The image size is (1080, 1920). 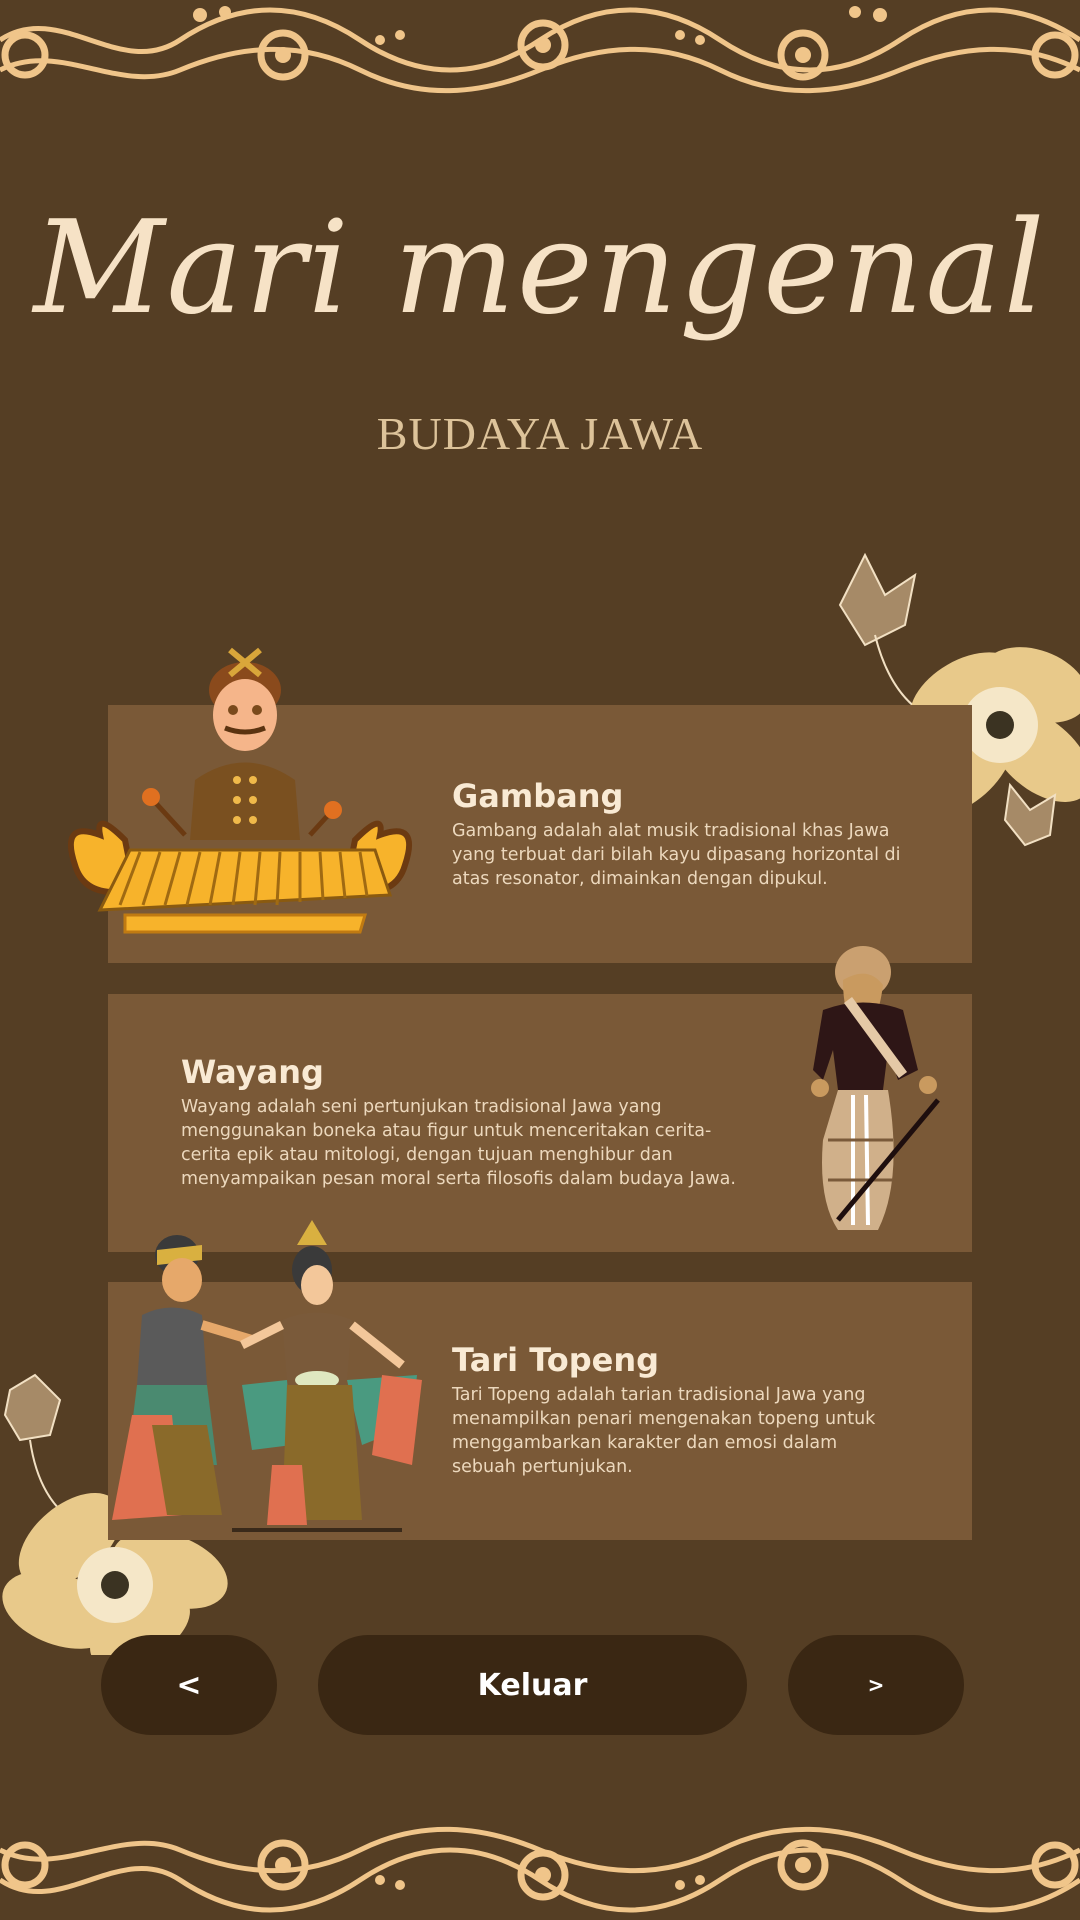 What do you see at coordinates (556, 1360) in the screenshot?
I see `card-title: Tari Topeng` at bounding box center [556, 1360].